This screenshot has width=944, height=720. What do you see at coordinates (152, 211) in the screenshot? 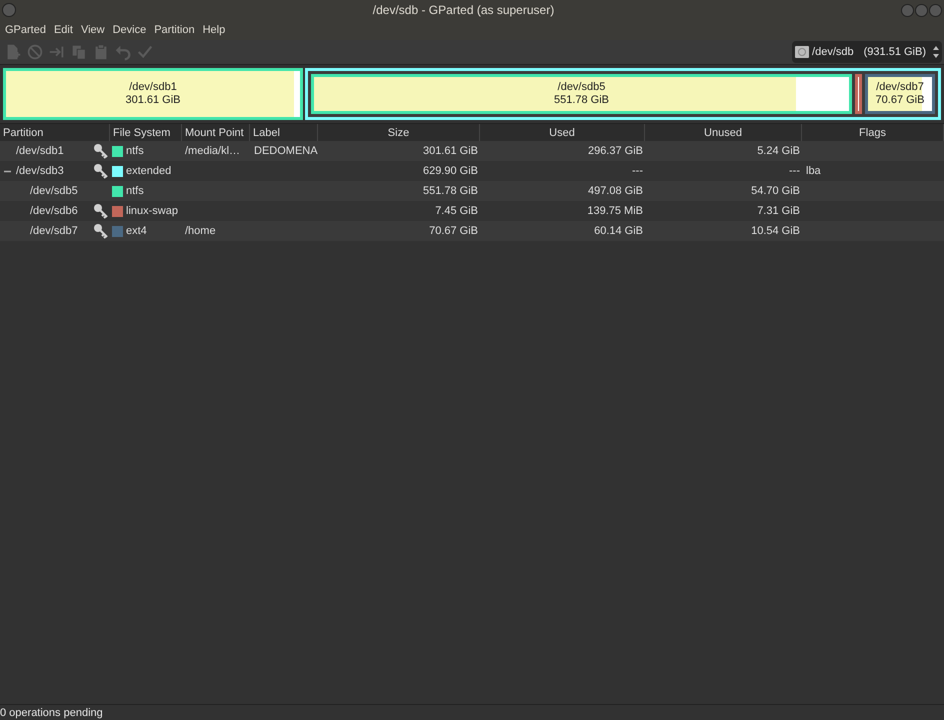
I see `filesystem-name: linux-swap` at bounding box center [152, 211].